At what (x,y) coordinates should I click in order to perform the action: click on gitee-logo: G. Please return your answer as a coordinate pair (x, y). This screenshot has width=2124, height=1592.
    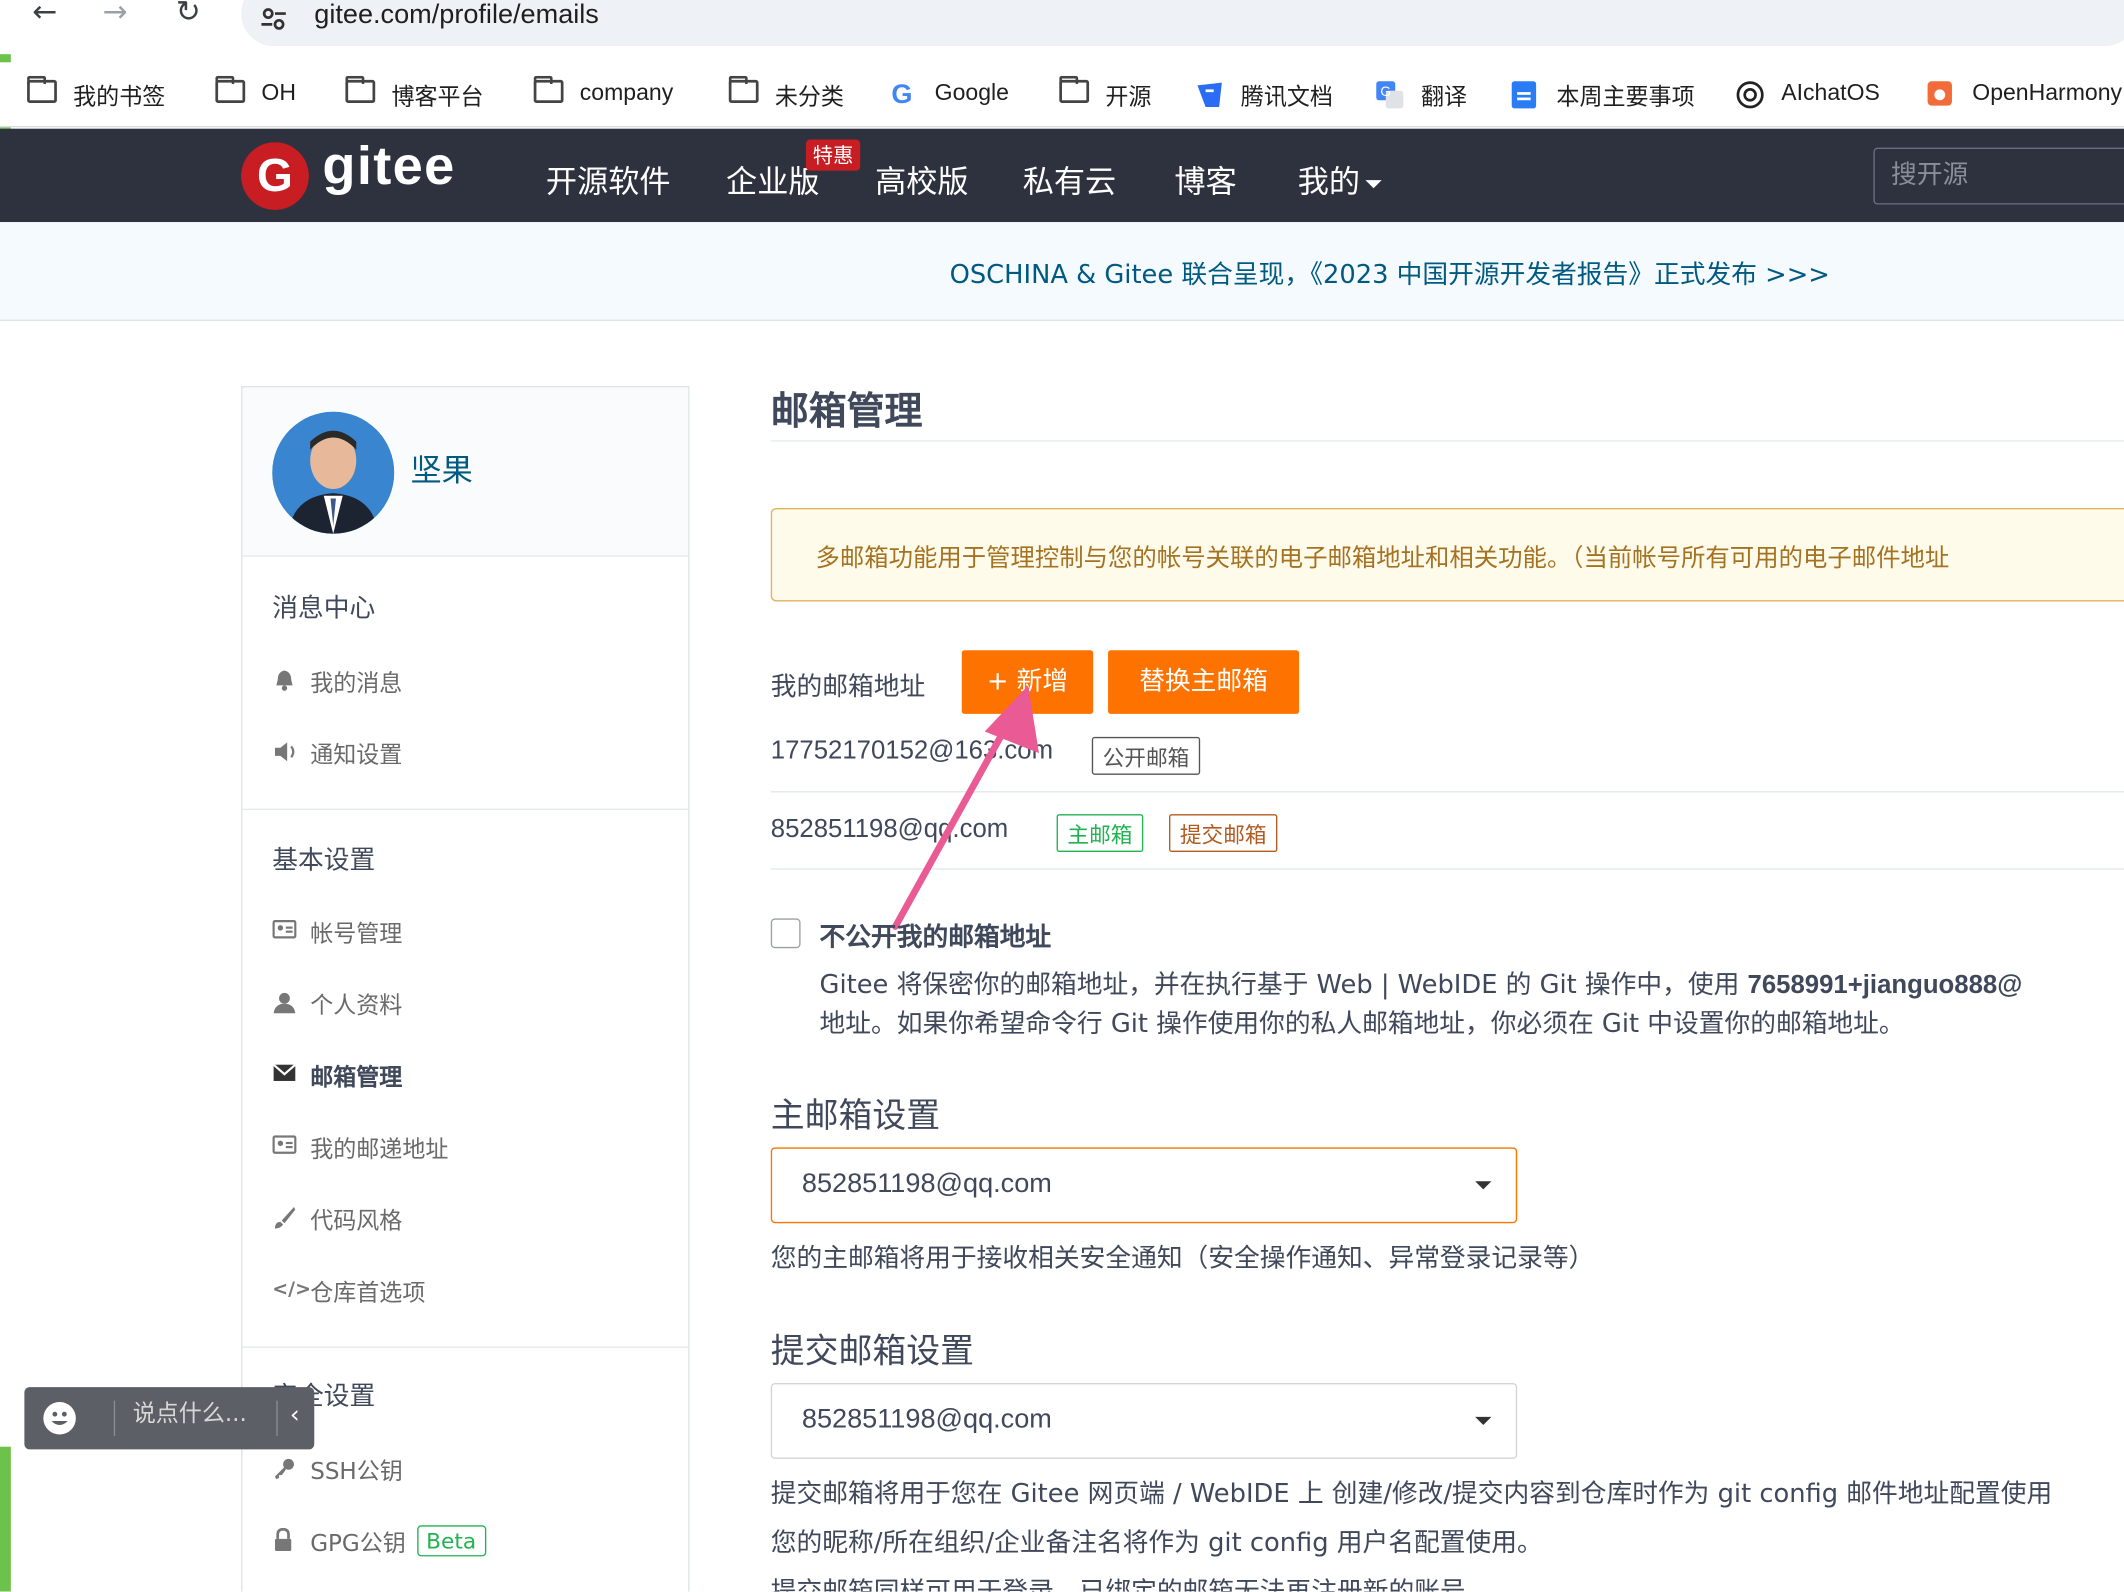
    Looking at the image, I should click on (275, 176).